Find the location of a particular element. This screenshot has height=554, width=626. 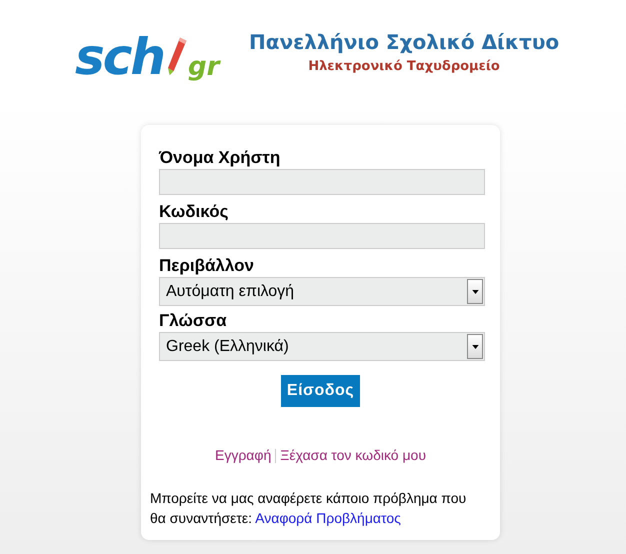

field-label: Περιβάλλον is located at coordinates (207, 266).